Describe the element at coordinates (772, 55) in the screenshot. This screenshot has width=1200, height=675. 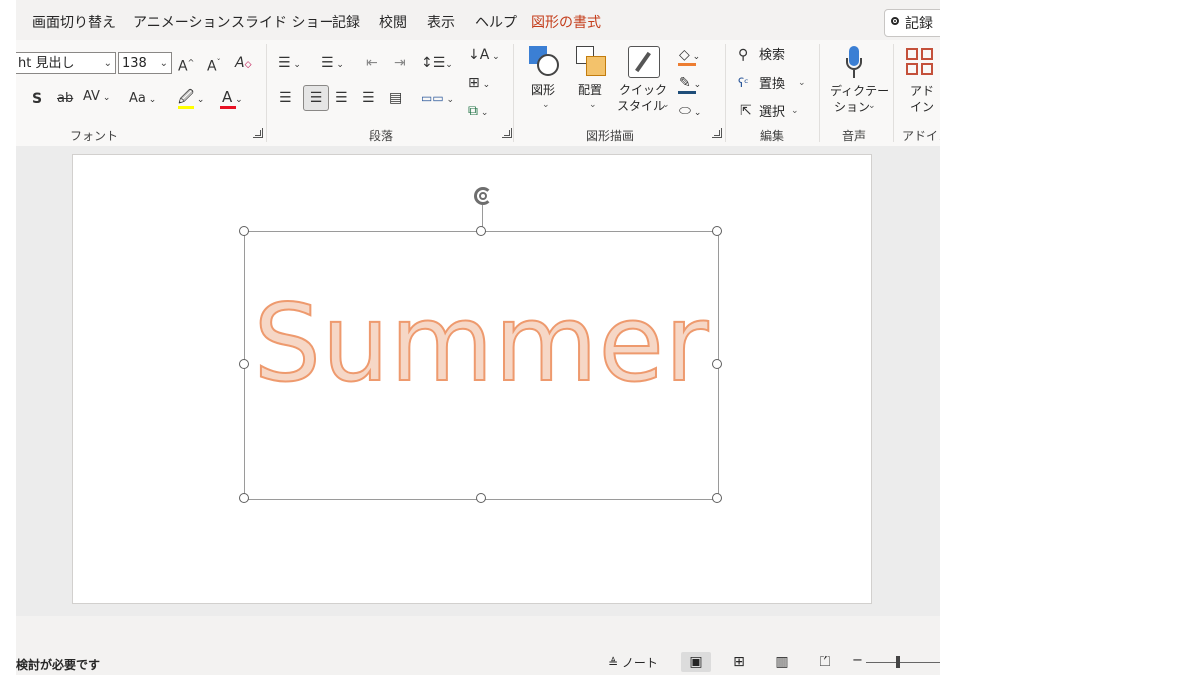
I see `find-button: 検索` at that location.